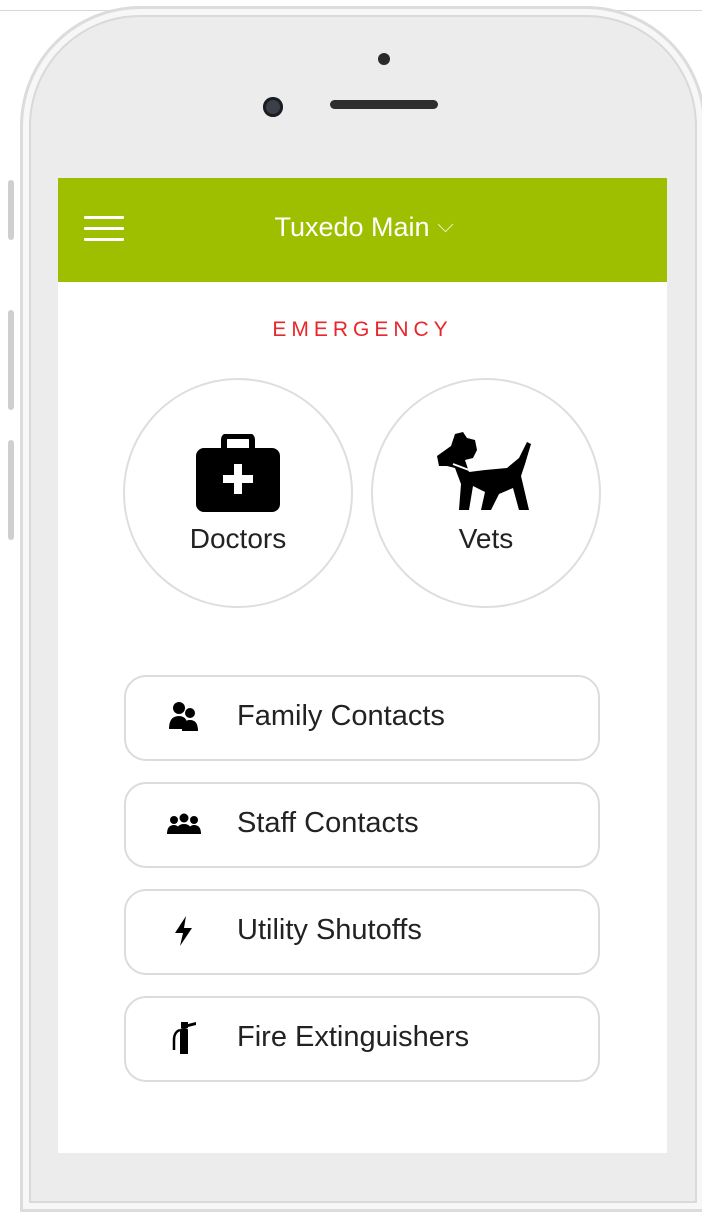 The image size is (702, 1212). What do you see at coordinates (384, 59) in the screenshot?
I see `proximity-sensor` at bounding box center [384, 59].